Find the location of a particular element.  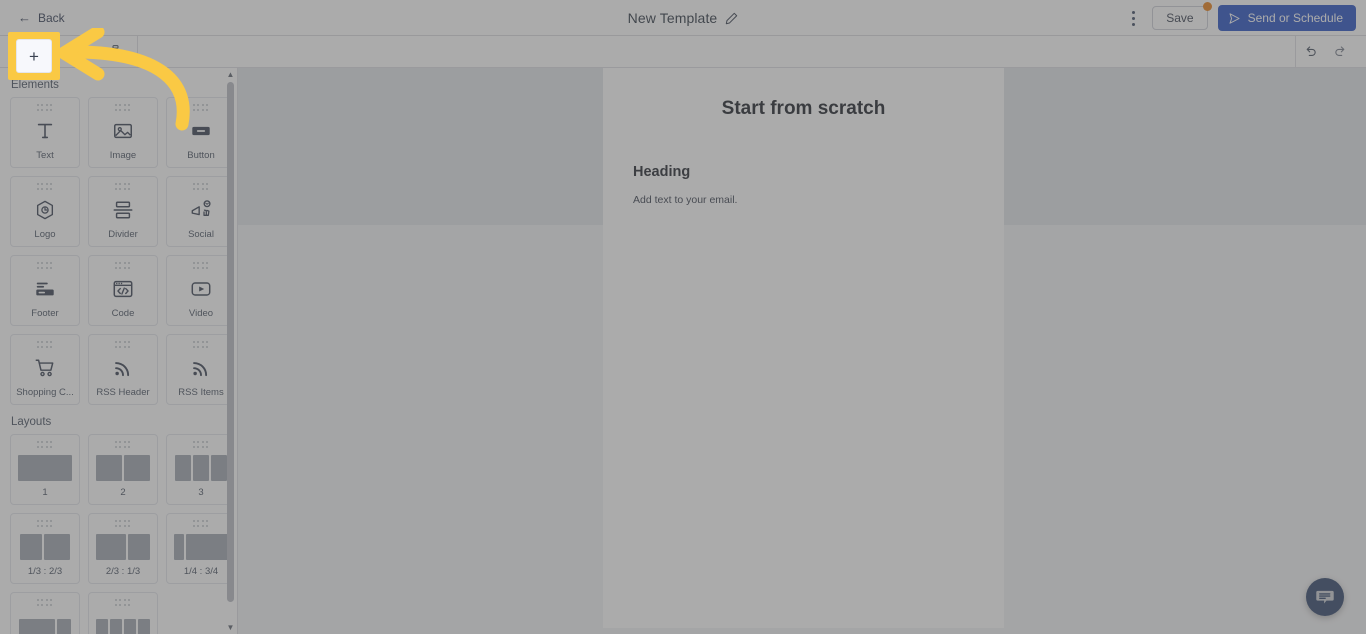

preview-icon is located at coordinates (84, 50).